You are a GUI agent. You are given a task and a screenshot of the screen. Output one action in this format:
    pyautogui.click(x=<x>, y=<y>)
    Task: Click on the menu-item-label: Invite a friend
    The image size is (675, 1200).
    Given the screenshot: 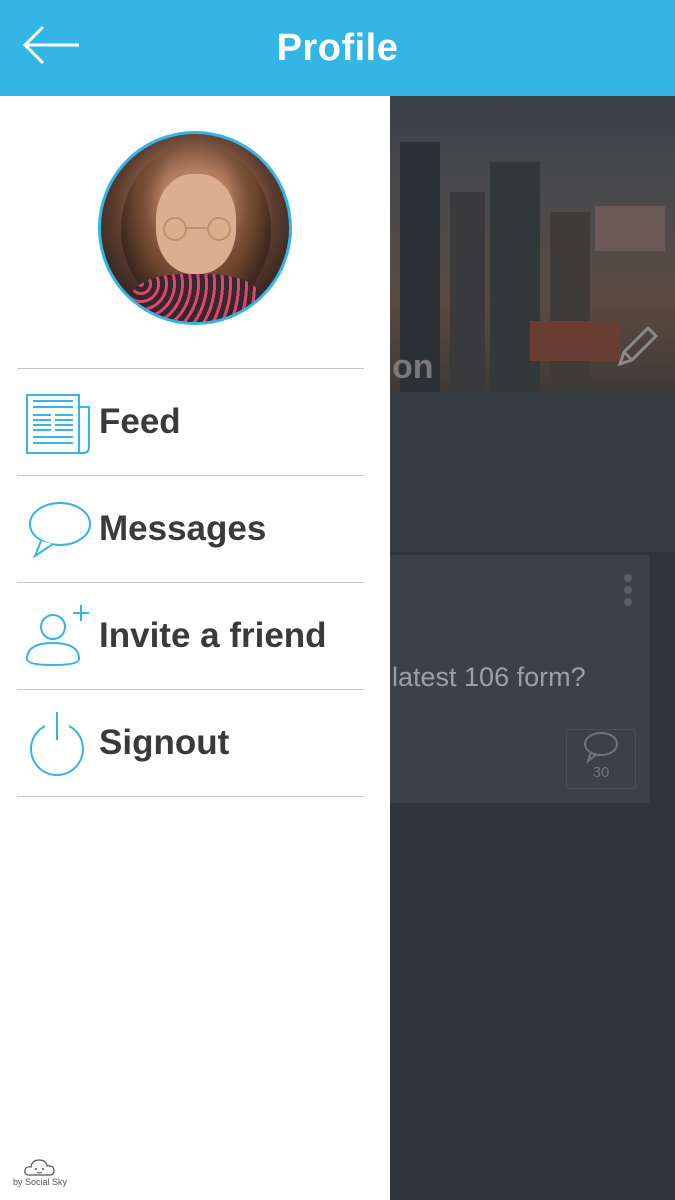 What is the action you would take?
    pyautogui.click(x=213, y=635)
    